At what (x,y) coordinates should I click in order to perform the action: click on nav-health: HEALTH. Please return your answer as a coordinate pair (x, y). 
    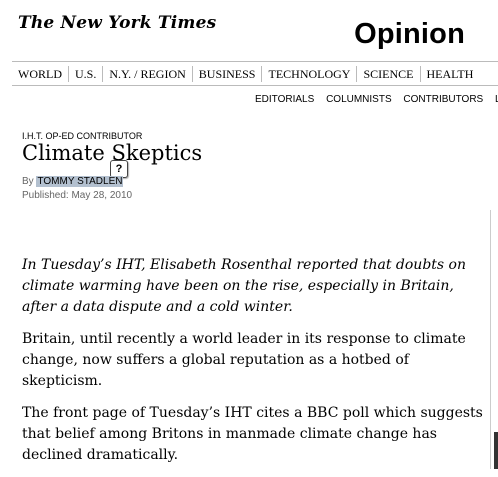
    Looking at the image, I should click on (450, 74).